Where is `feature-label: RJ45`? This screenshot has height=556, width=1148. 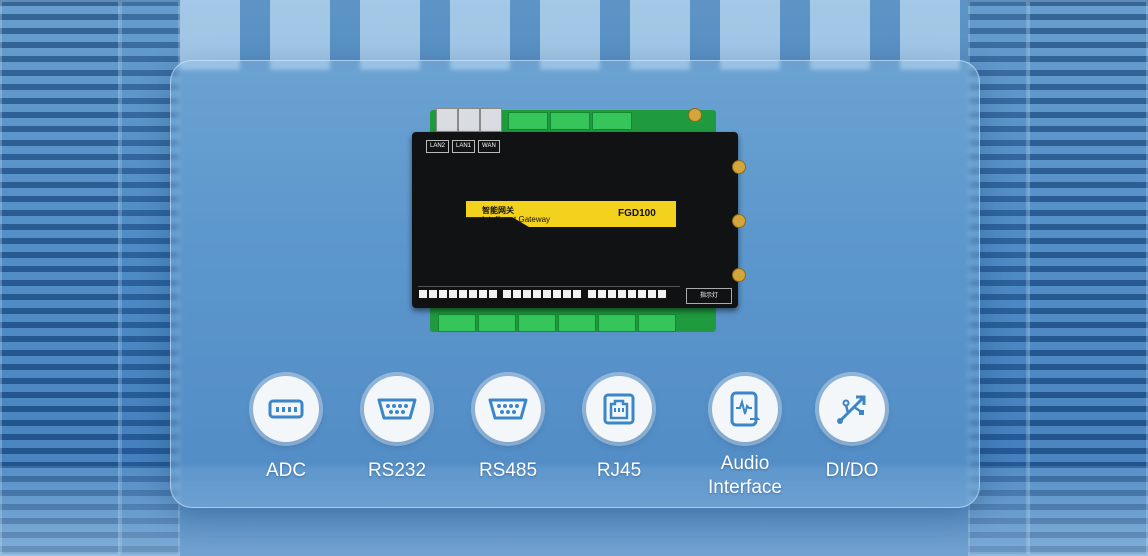 feature-label: RJ45 is located at coordinates (619, 470).